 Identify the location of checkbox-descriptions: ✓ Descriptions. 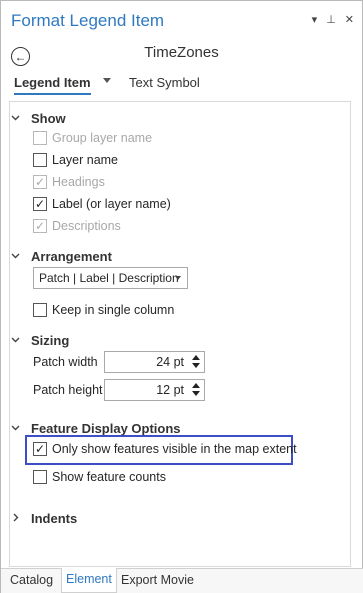
(77, 226).